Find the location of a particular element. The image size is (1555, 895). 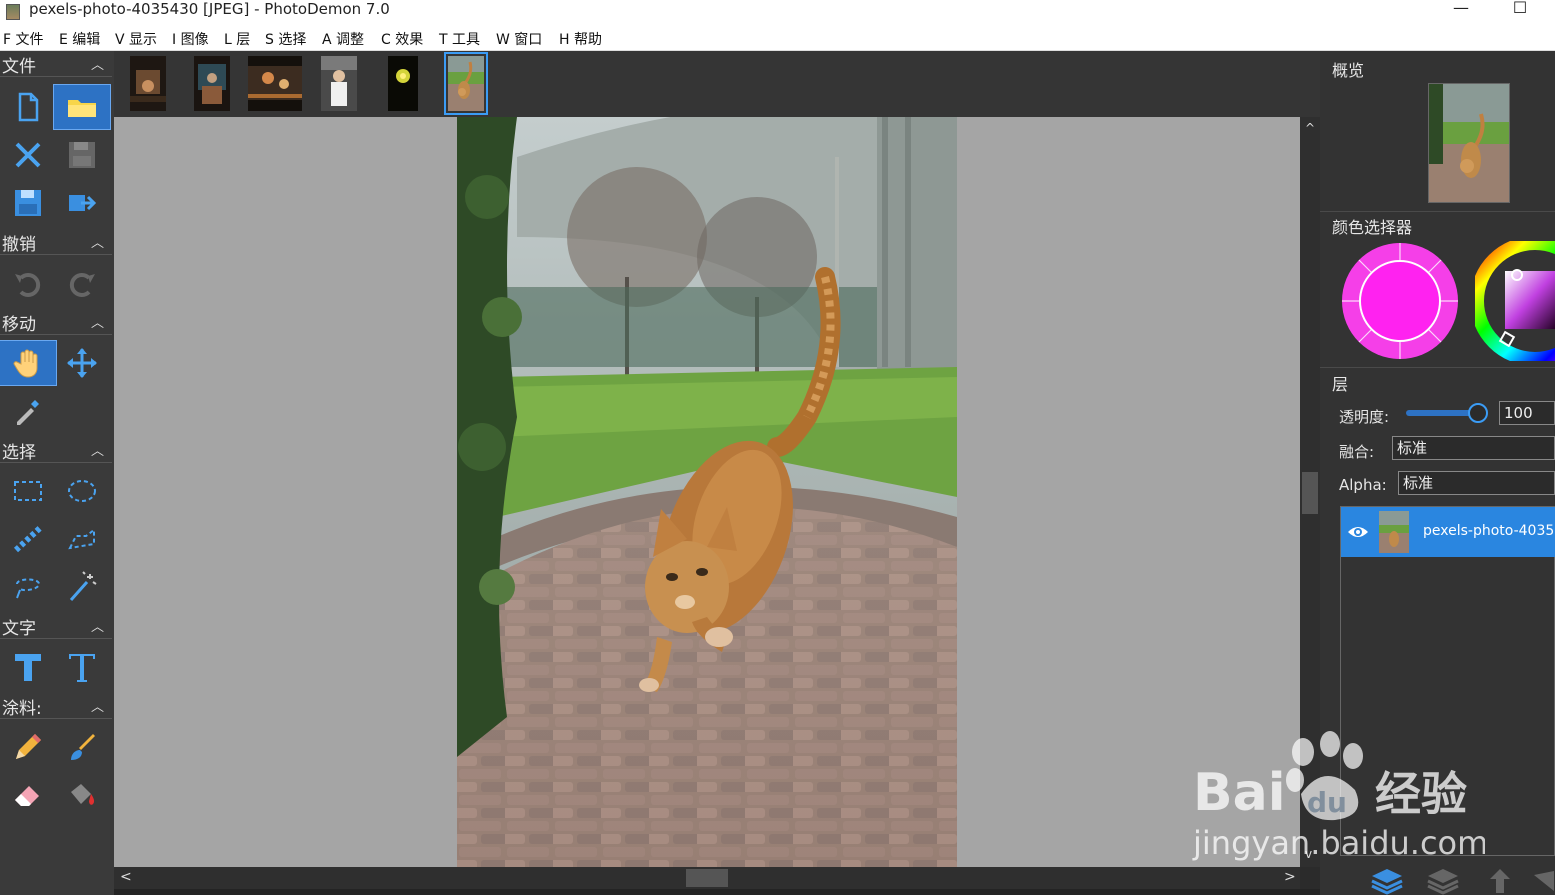

opacity-slider-knob is located at coordinates (1478, 413).